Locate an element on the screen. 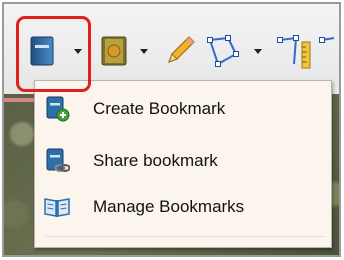 This screenshot has height=260, width=344. menu-item-manage-bookmarks: Manage Bookmarks is located at coordinates (183, 207).